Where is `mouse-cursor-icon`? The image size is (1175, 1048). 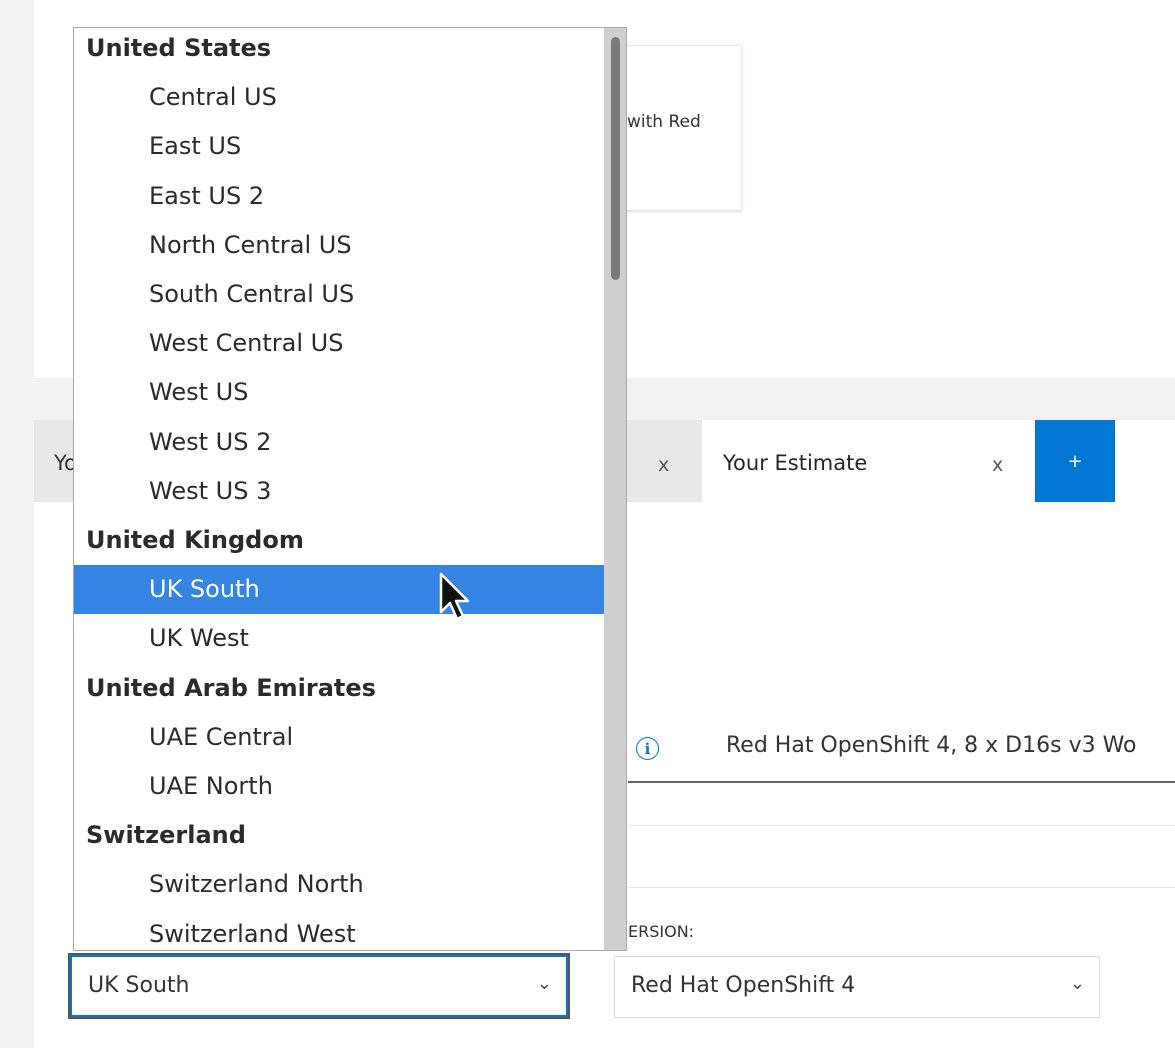 mouse-cursor-icon is located at coordinates (454, 596).